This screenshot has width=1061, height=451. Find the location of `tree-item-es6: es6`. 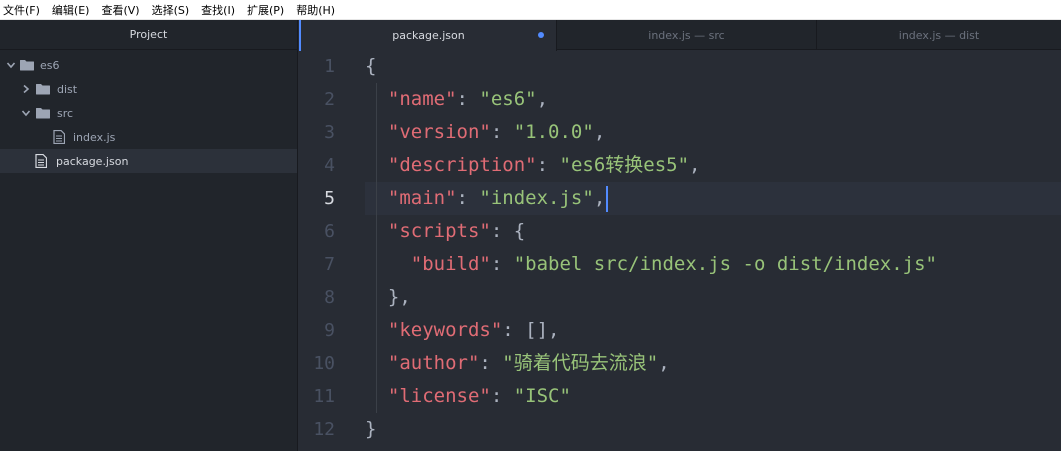

tree-item-es6: es6 is located at coordinates (148, 65).